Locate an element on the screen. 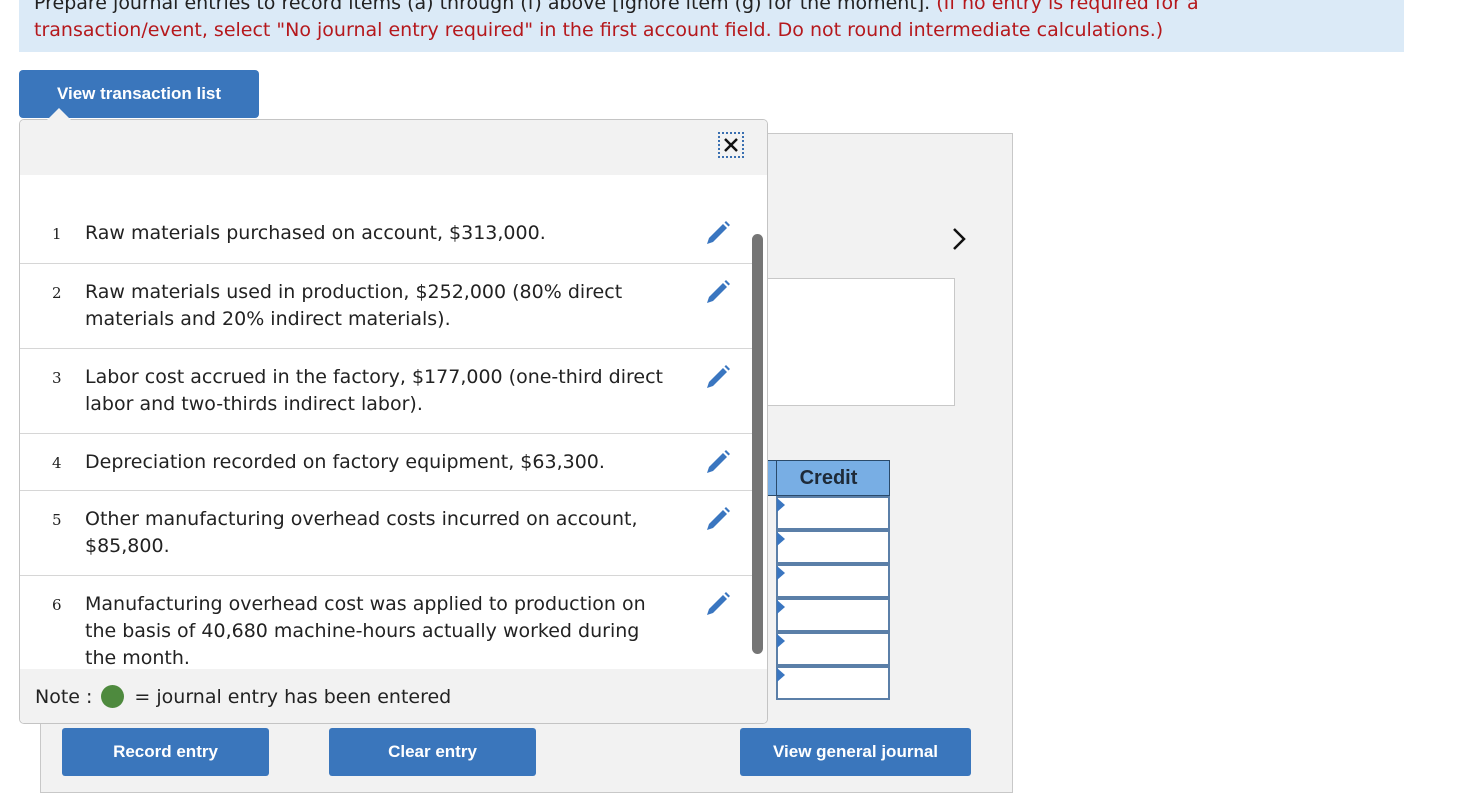 Image resolution: width=1459 pixels, height=793 pixels. transaction-number: 2 is located at coordinates (57, 293).